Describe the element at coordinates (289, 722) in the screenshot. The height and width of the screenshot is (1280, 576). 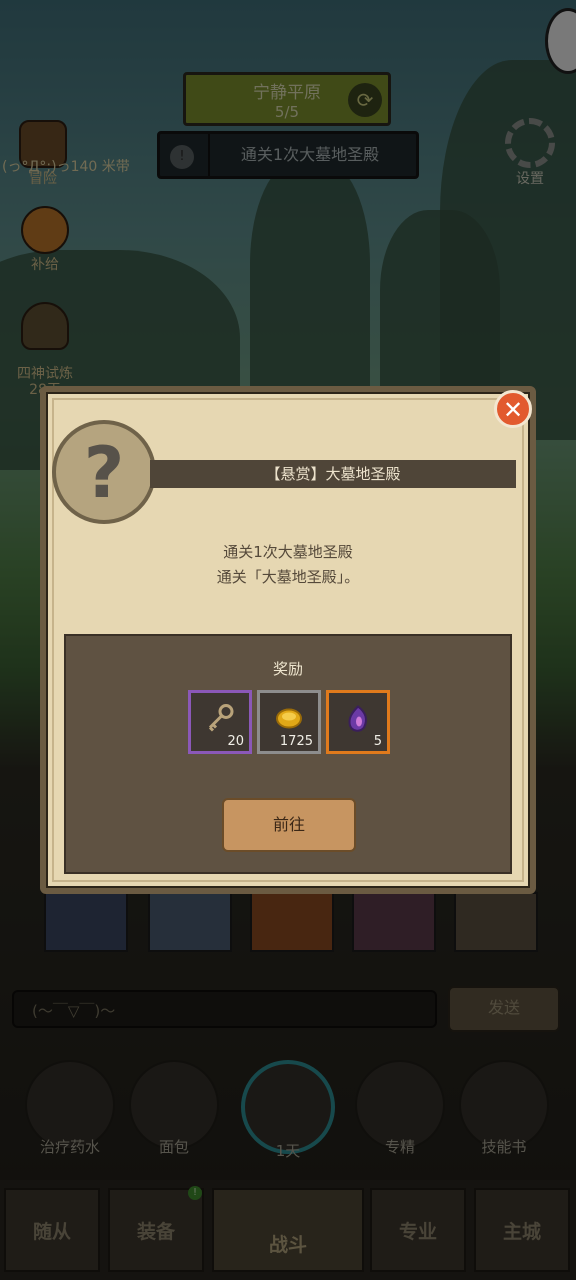
I see `reward-slot-gold: 1725` at that location.